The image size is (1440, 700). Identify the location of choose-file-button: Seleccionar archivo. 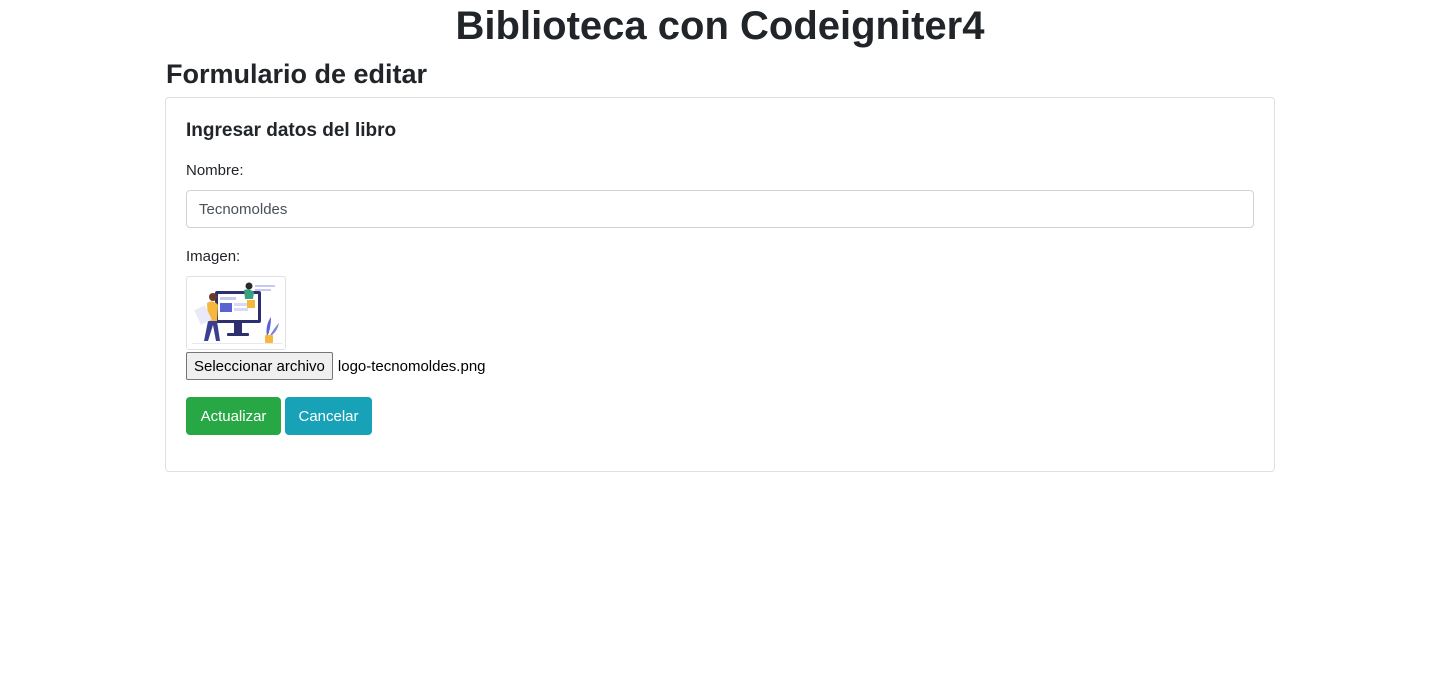
(259, 366).